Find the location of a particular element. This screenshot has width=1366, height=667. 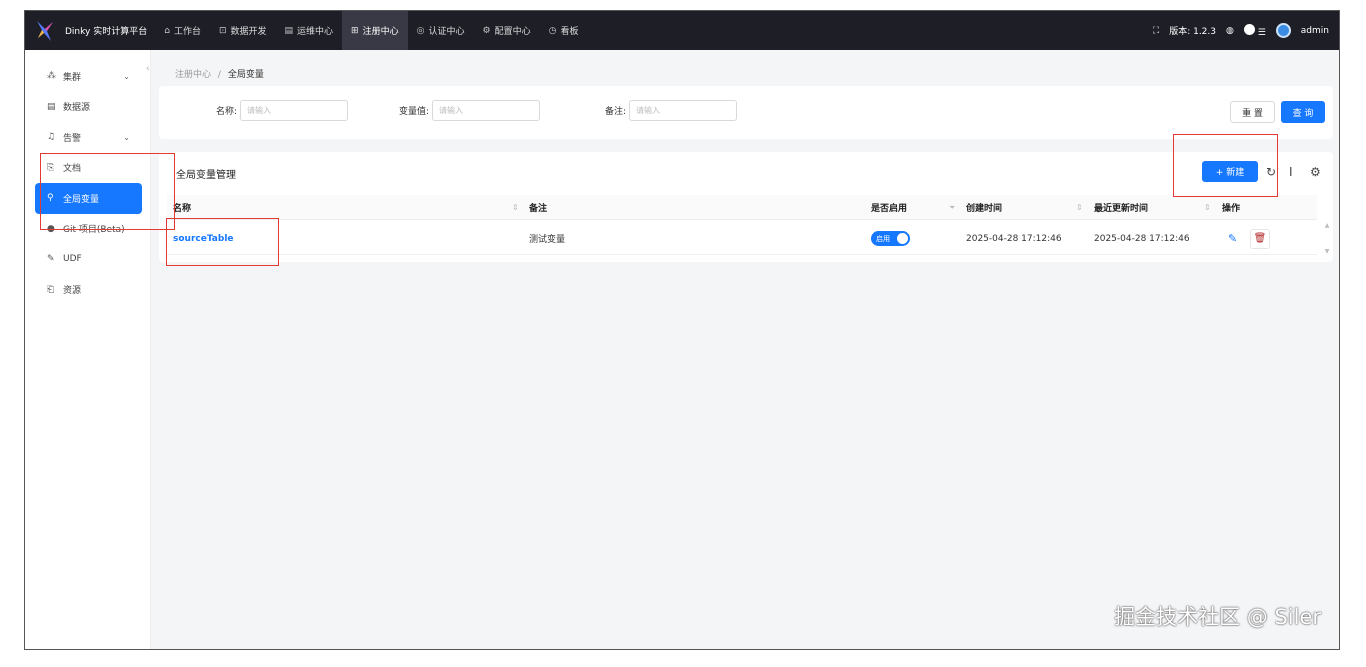

nav-label: 数据开发 is located at coordinates (248, 32).